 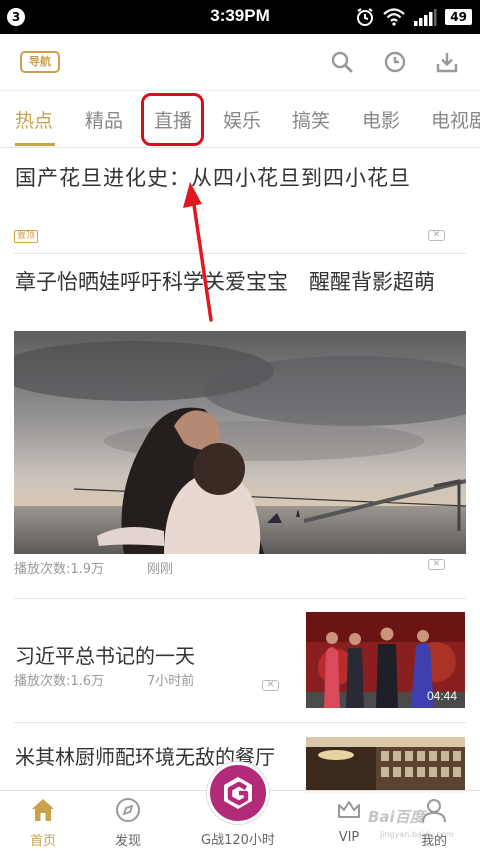 What do you see at coordinates (425, 17) in the screenshot?
I see `signal-icon` at bounding box center [425, 17].